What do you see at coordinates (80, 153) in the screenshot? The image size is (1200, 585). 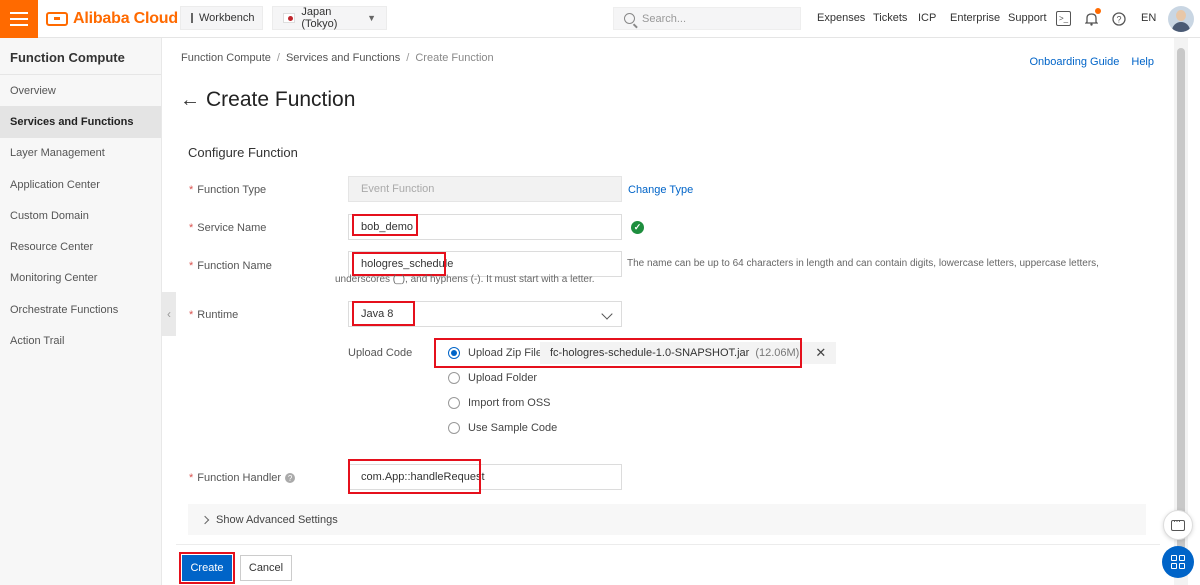 I see `sidebar-item-layer-management: Layer Management` at bounding box center [80, 153].